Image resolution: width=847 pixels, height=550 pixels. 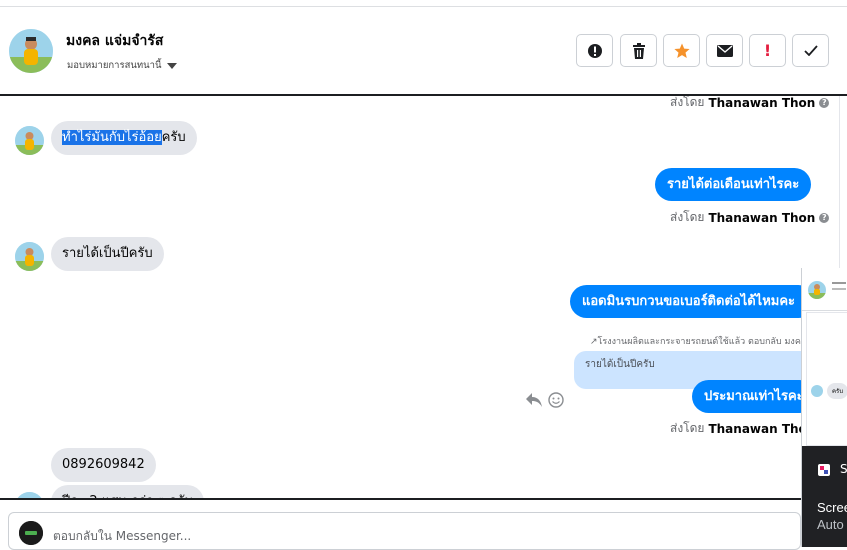 I want to click on incoming-message: ทำไร่มันกับไร่อ้อยครับ, so click(x=124, y=138).